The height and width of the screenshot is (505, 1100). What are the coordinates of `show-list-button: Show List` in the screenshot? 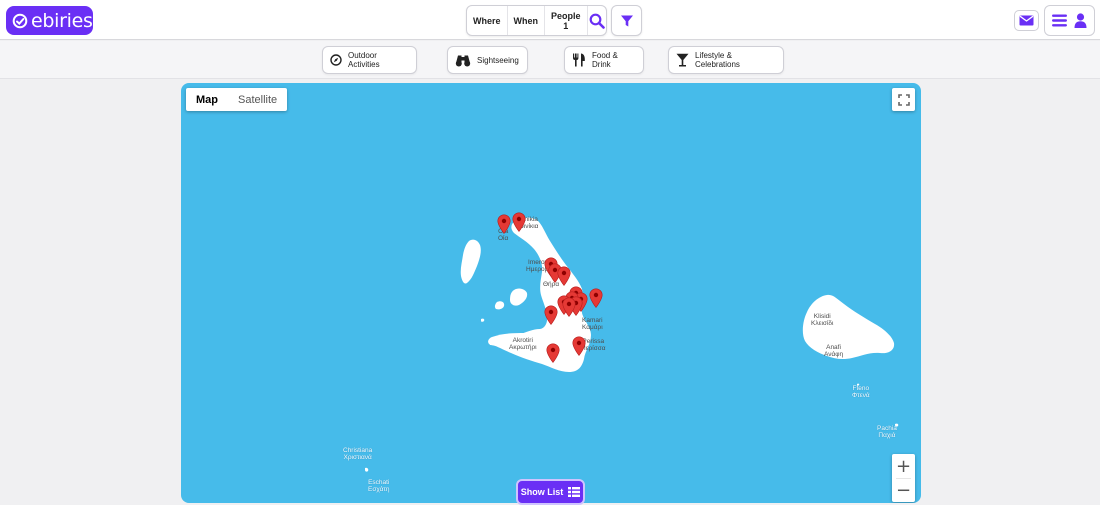 It's located at (550, 492).